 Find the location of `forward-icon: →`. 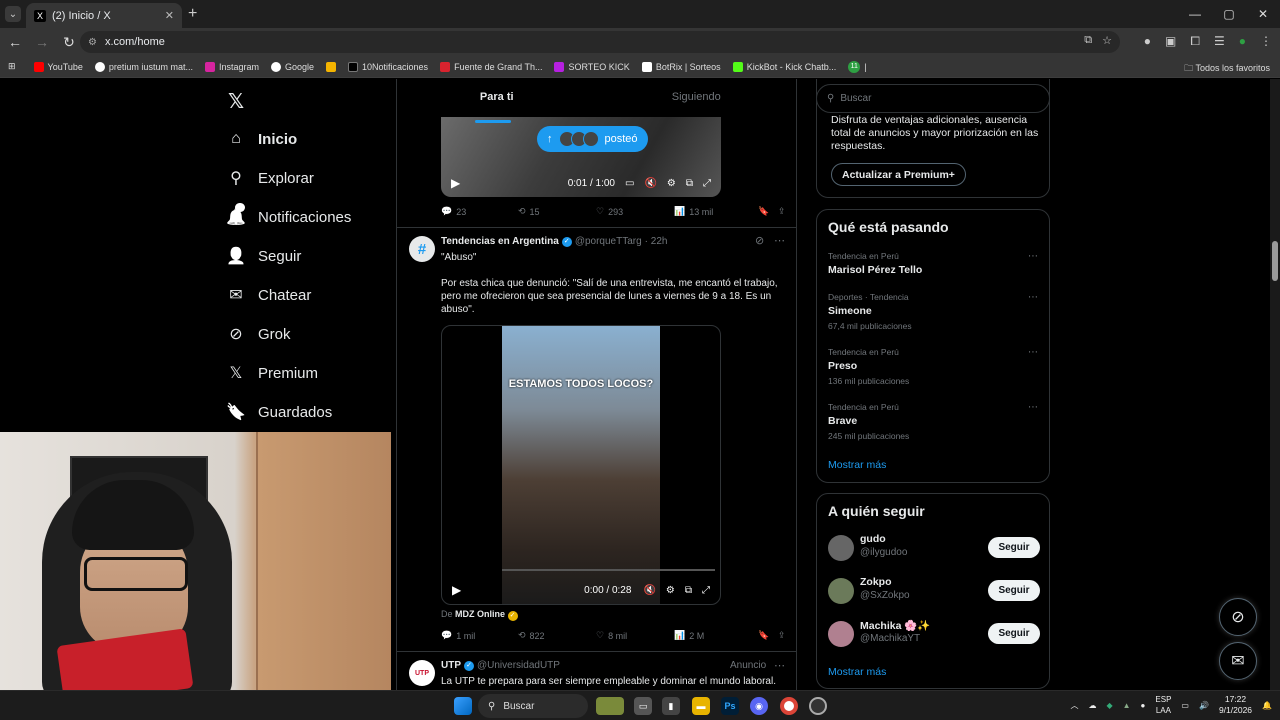

forward-icon: → is located at coordinates (42, 42).